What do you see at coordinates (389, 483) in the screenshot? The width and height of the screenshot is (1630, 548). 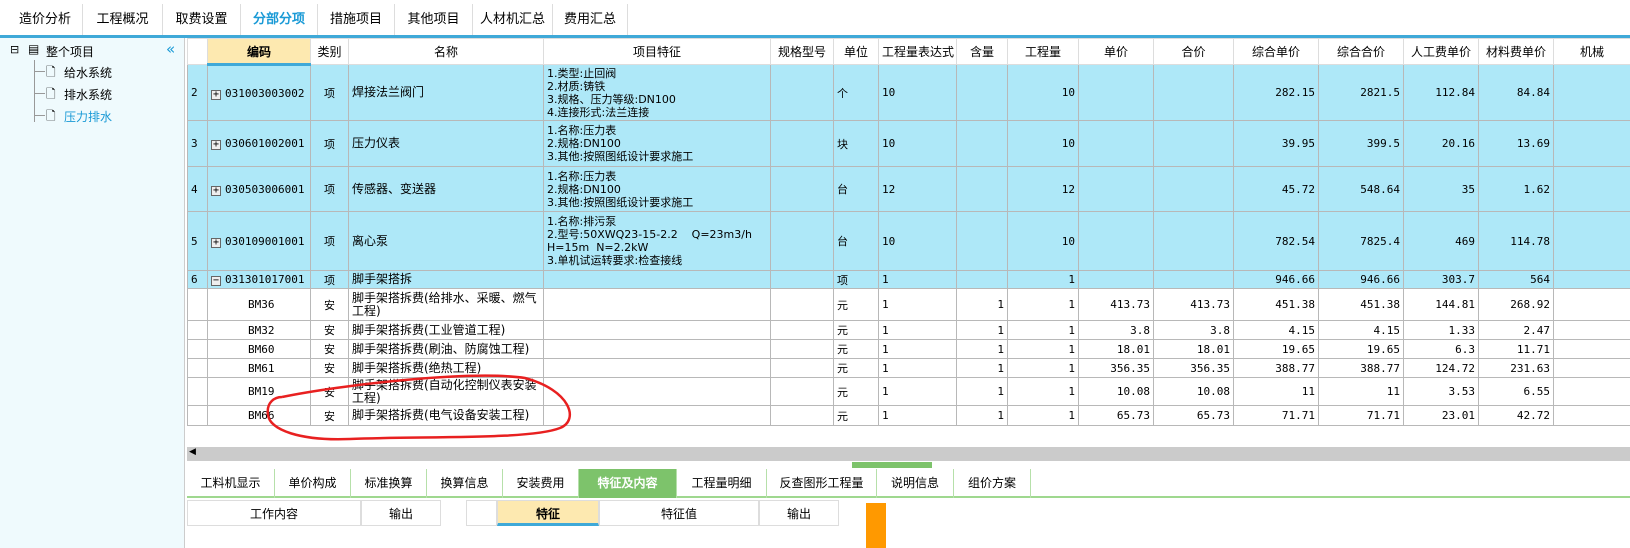 I see `bottom-tab: 标准换算` at bounding box center [389, 483].